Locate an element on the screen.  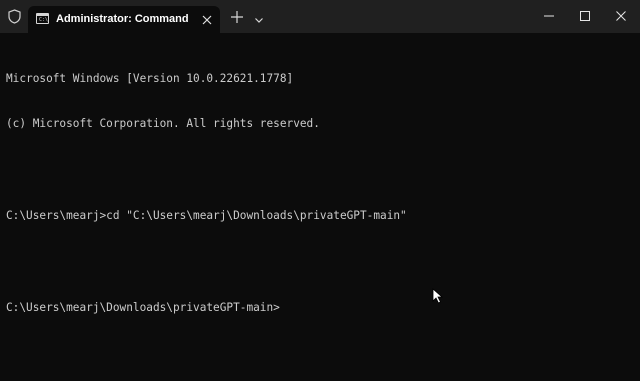
maximize-button is located at coordinates (585, 16).